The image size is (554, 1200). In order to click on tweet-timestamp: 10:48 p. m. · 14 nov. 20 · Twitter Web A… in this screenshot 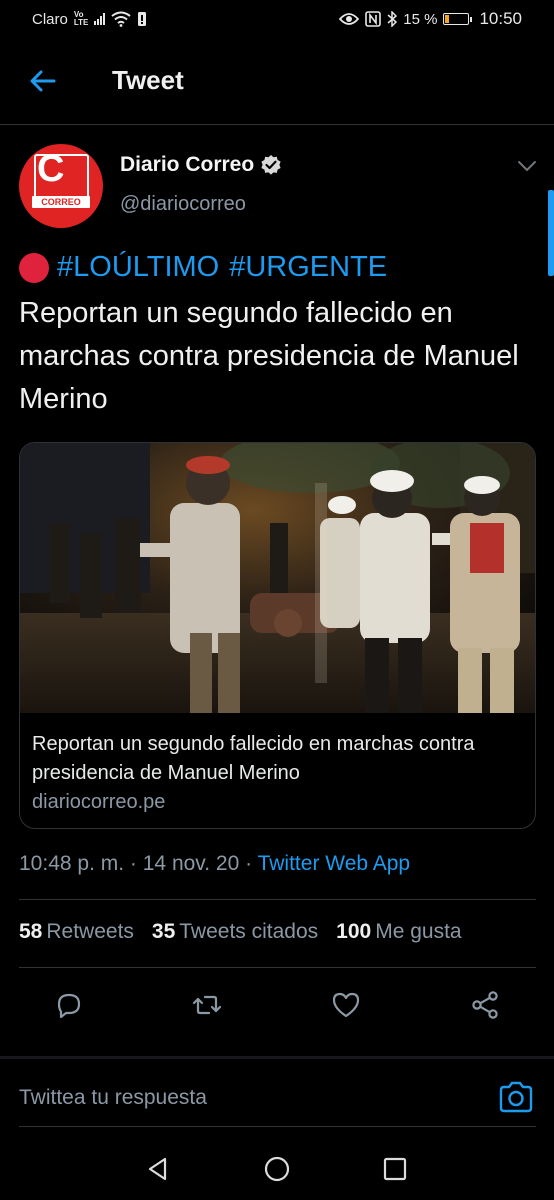, I will do `click(214, 864)`.